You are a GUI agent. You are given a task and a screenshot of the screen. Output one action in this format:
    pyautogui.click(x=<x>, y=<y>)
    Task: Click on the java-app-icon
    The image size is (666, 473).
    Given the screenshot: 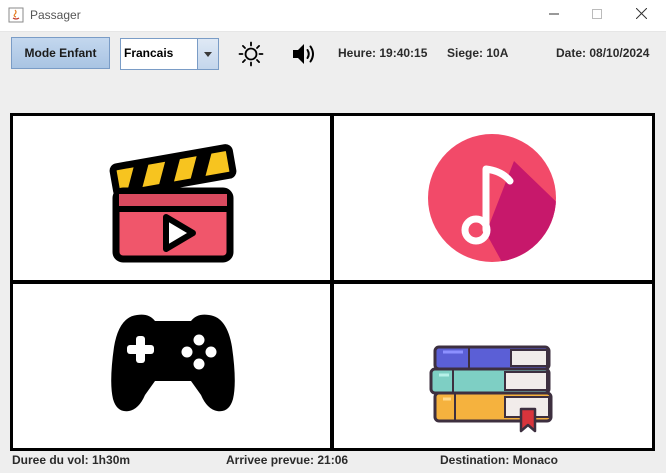 What is the action you would take?
    pyautogui.click(x=16, y=15)
    